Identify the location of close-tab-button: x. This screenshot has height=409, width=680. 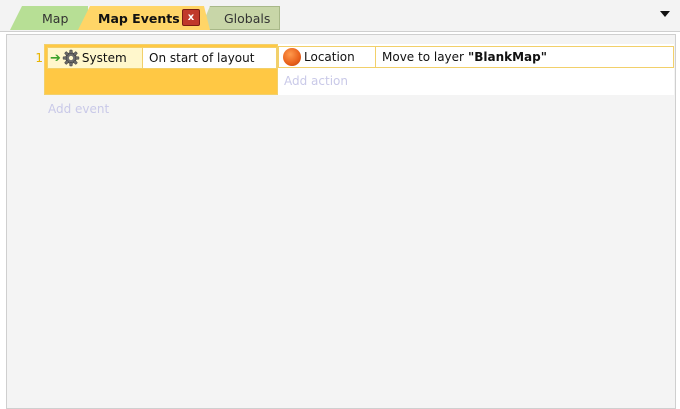
(191, 17).